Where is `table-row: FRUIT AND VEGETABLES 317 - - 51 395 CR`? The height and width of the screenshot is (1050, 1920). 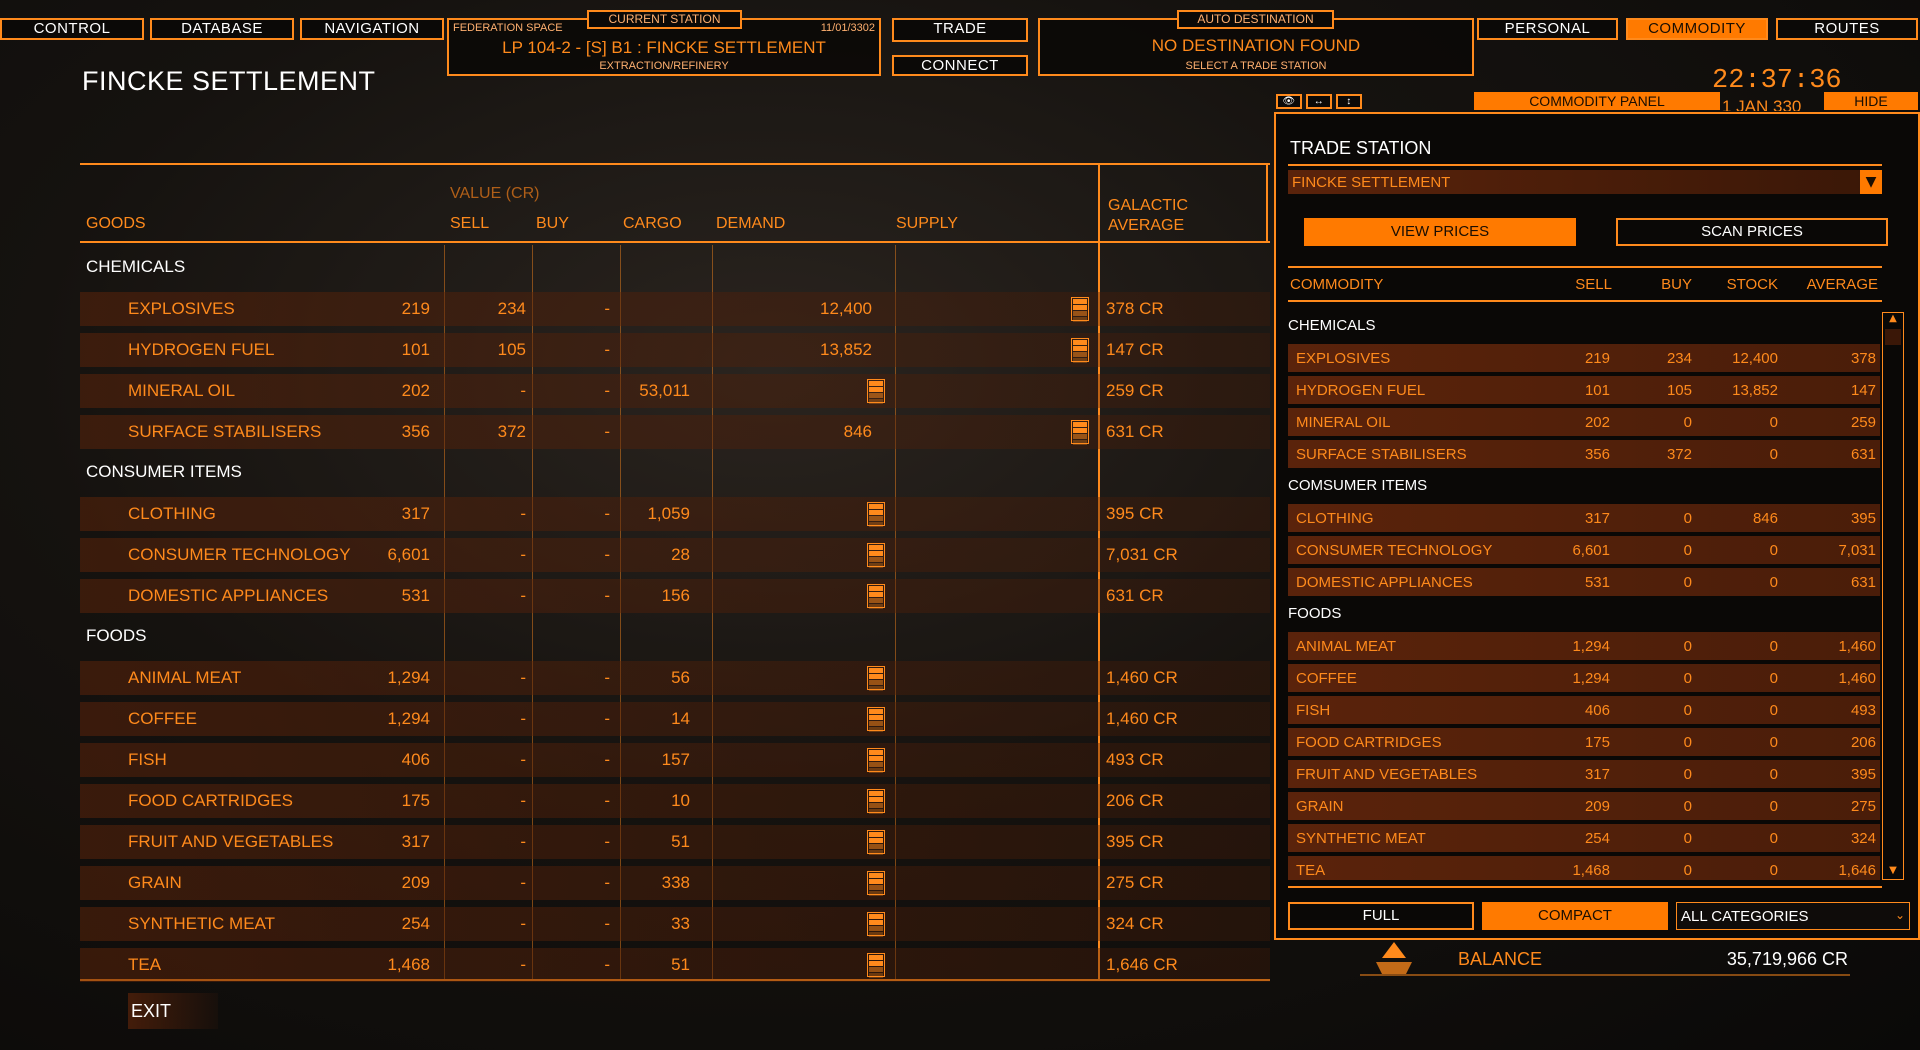
table-row: FRUIT AND VEGETABLES 317 - - 51 395 CR is located at coordinates (675, 842).